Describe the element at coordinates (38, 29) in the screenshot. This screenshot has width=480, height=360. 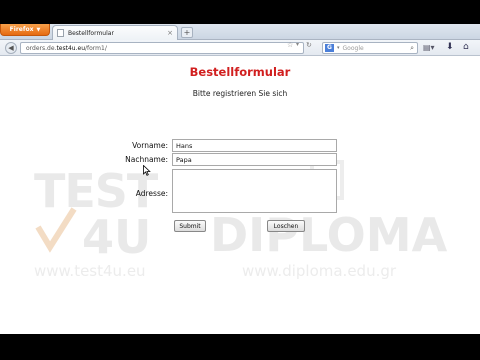
I see `chevron-down-icon: ▼` at that location.